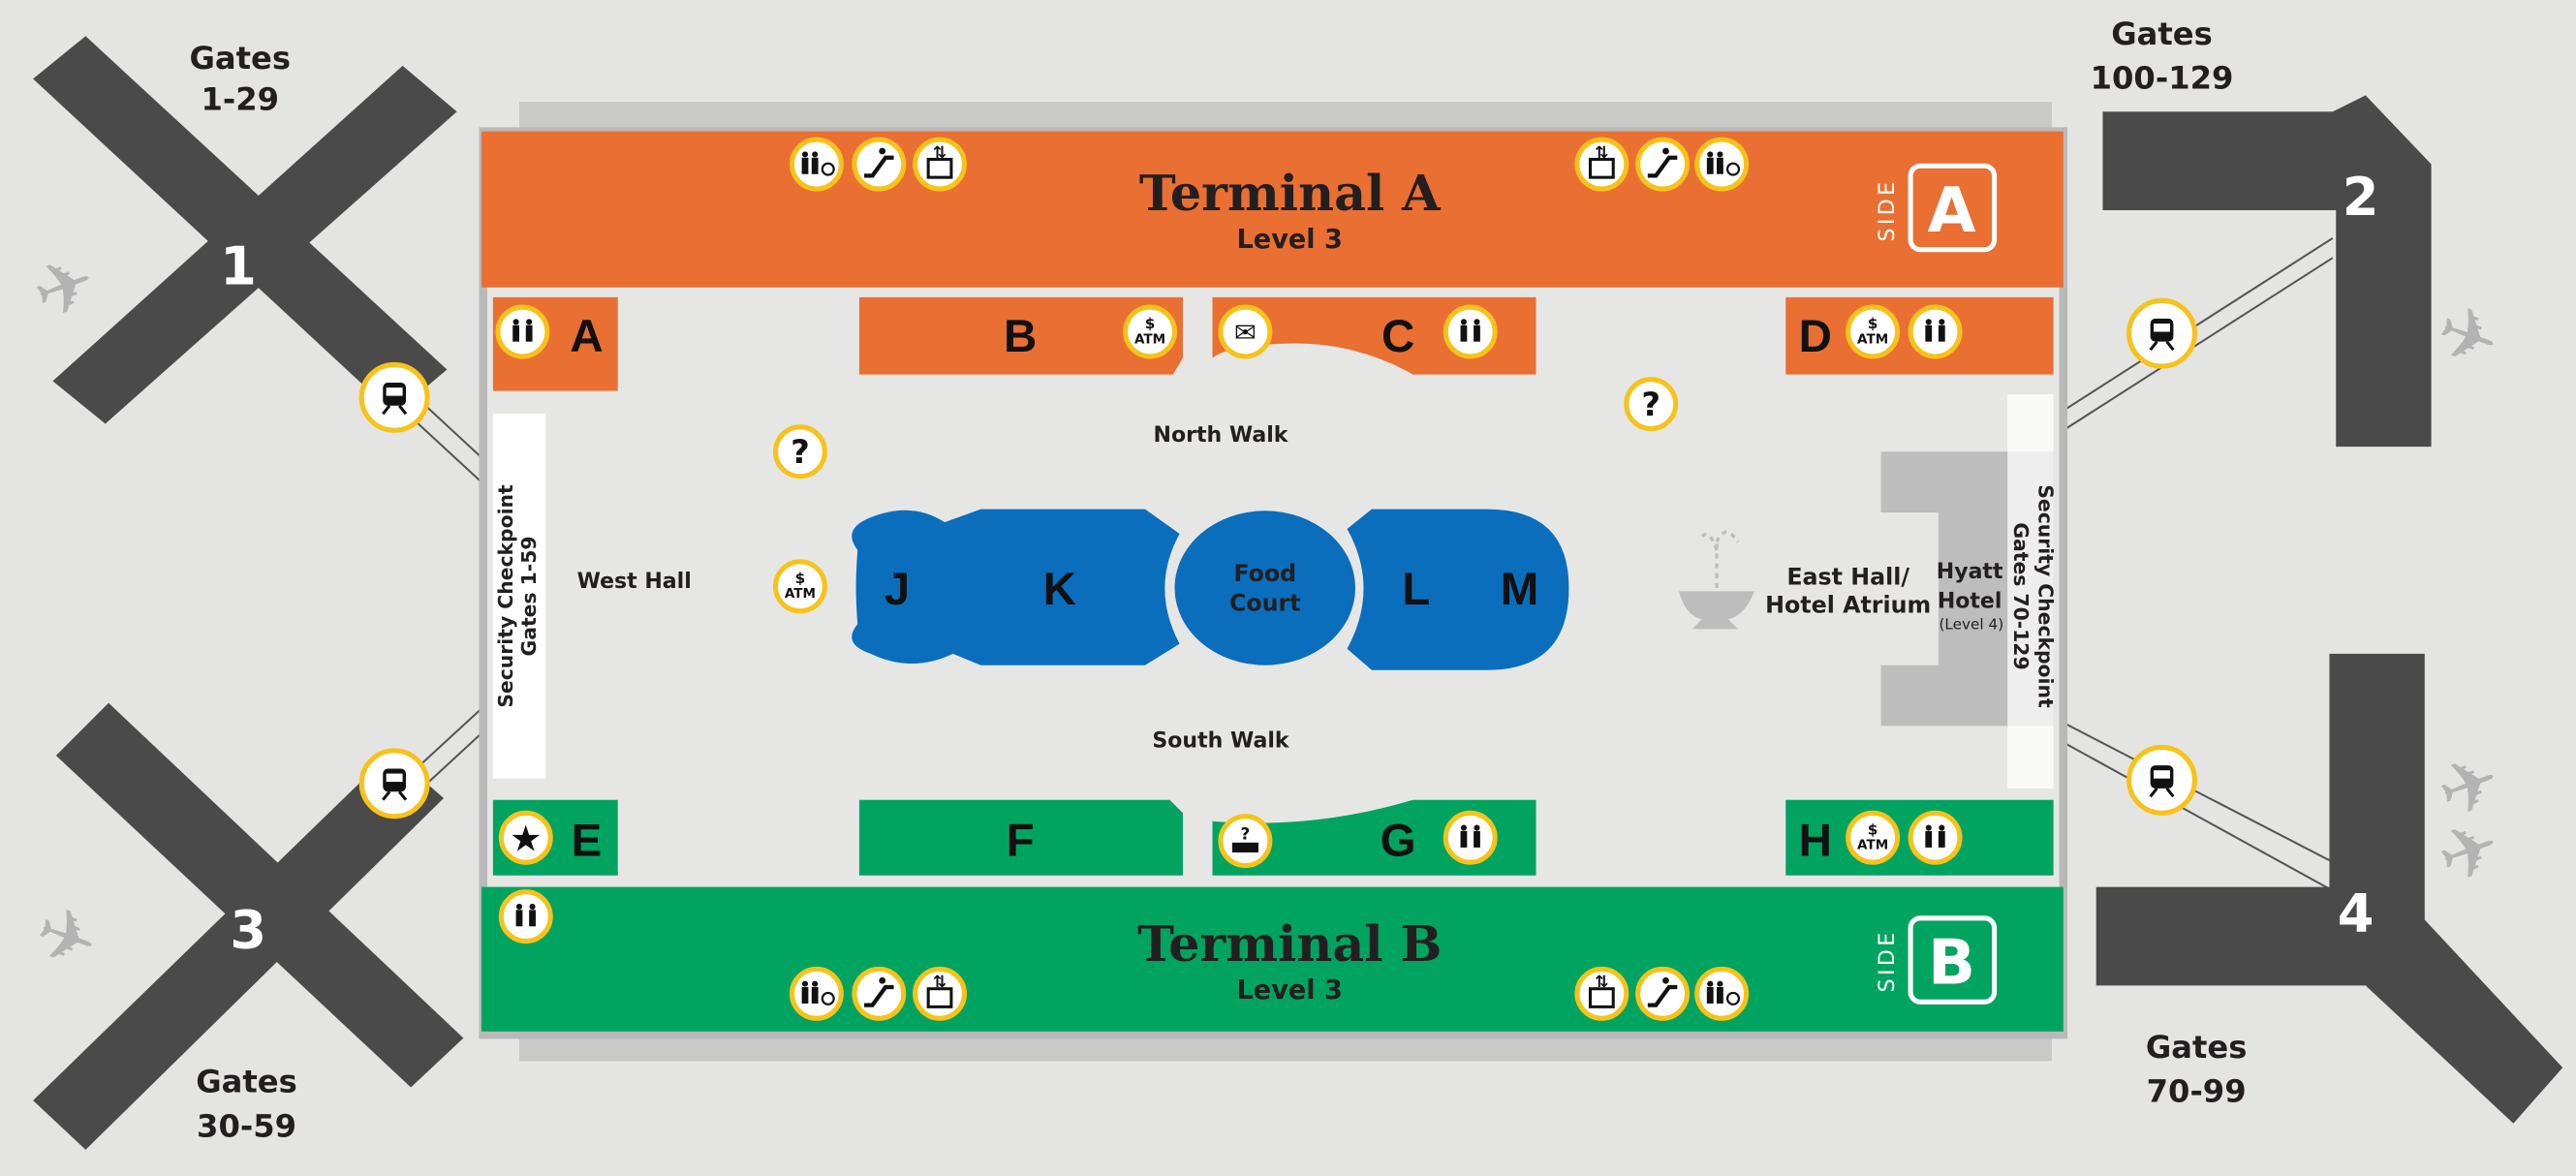 Image resolution: width=2576 pixels, height=1176 pixels. I want to click on pier-4-number: 4, so click(2356, 913).